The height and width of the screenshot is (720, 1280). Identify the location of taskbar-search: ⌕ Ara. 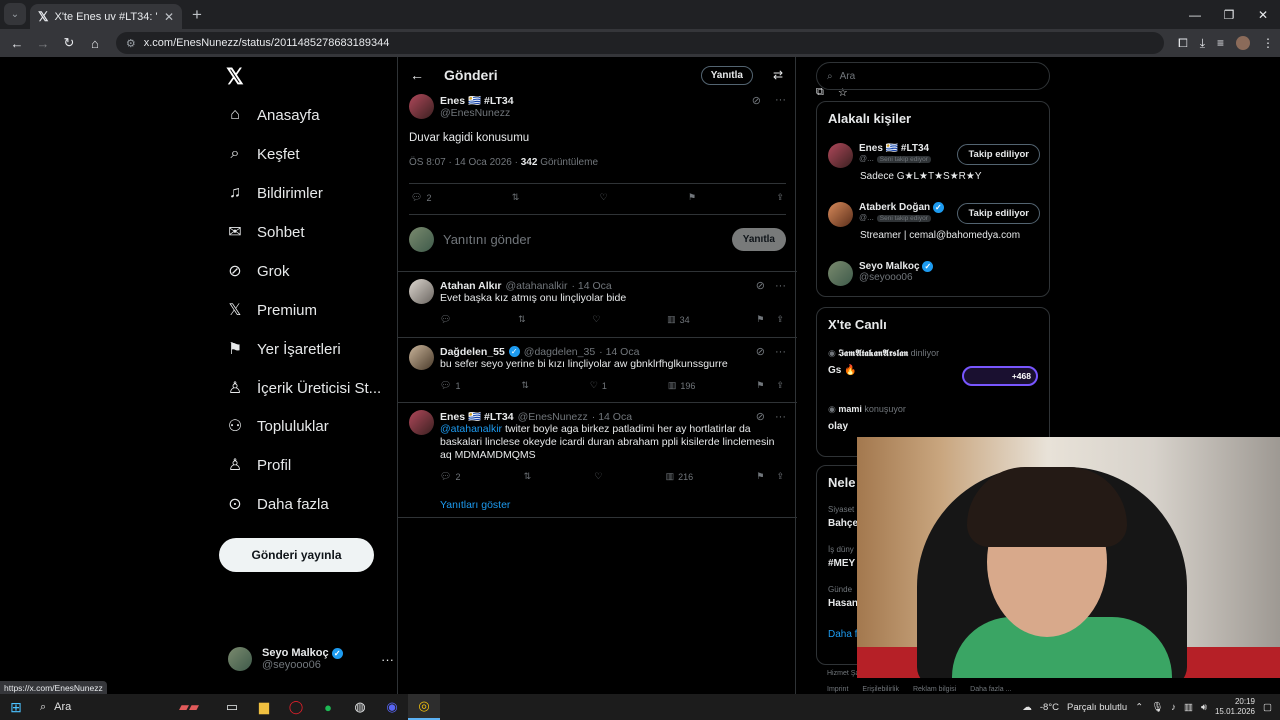
(97, 707).